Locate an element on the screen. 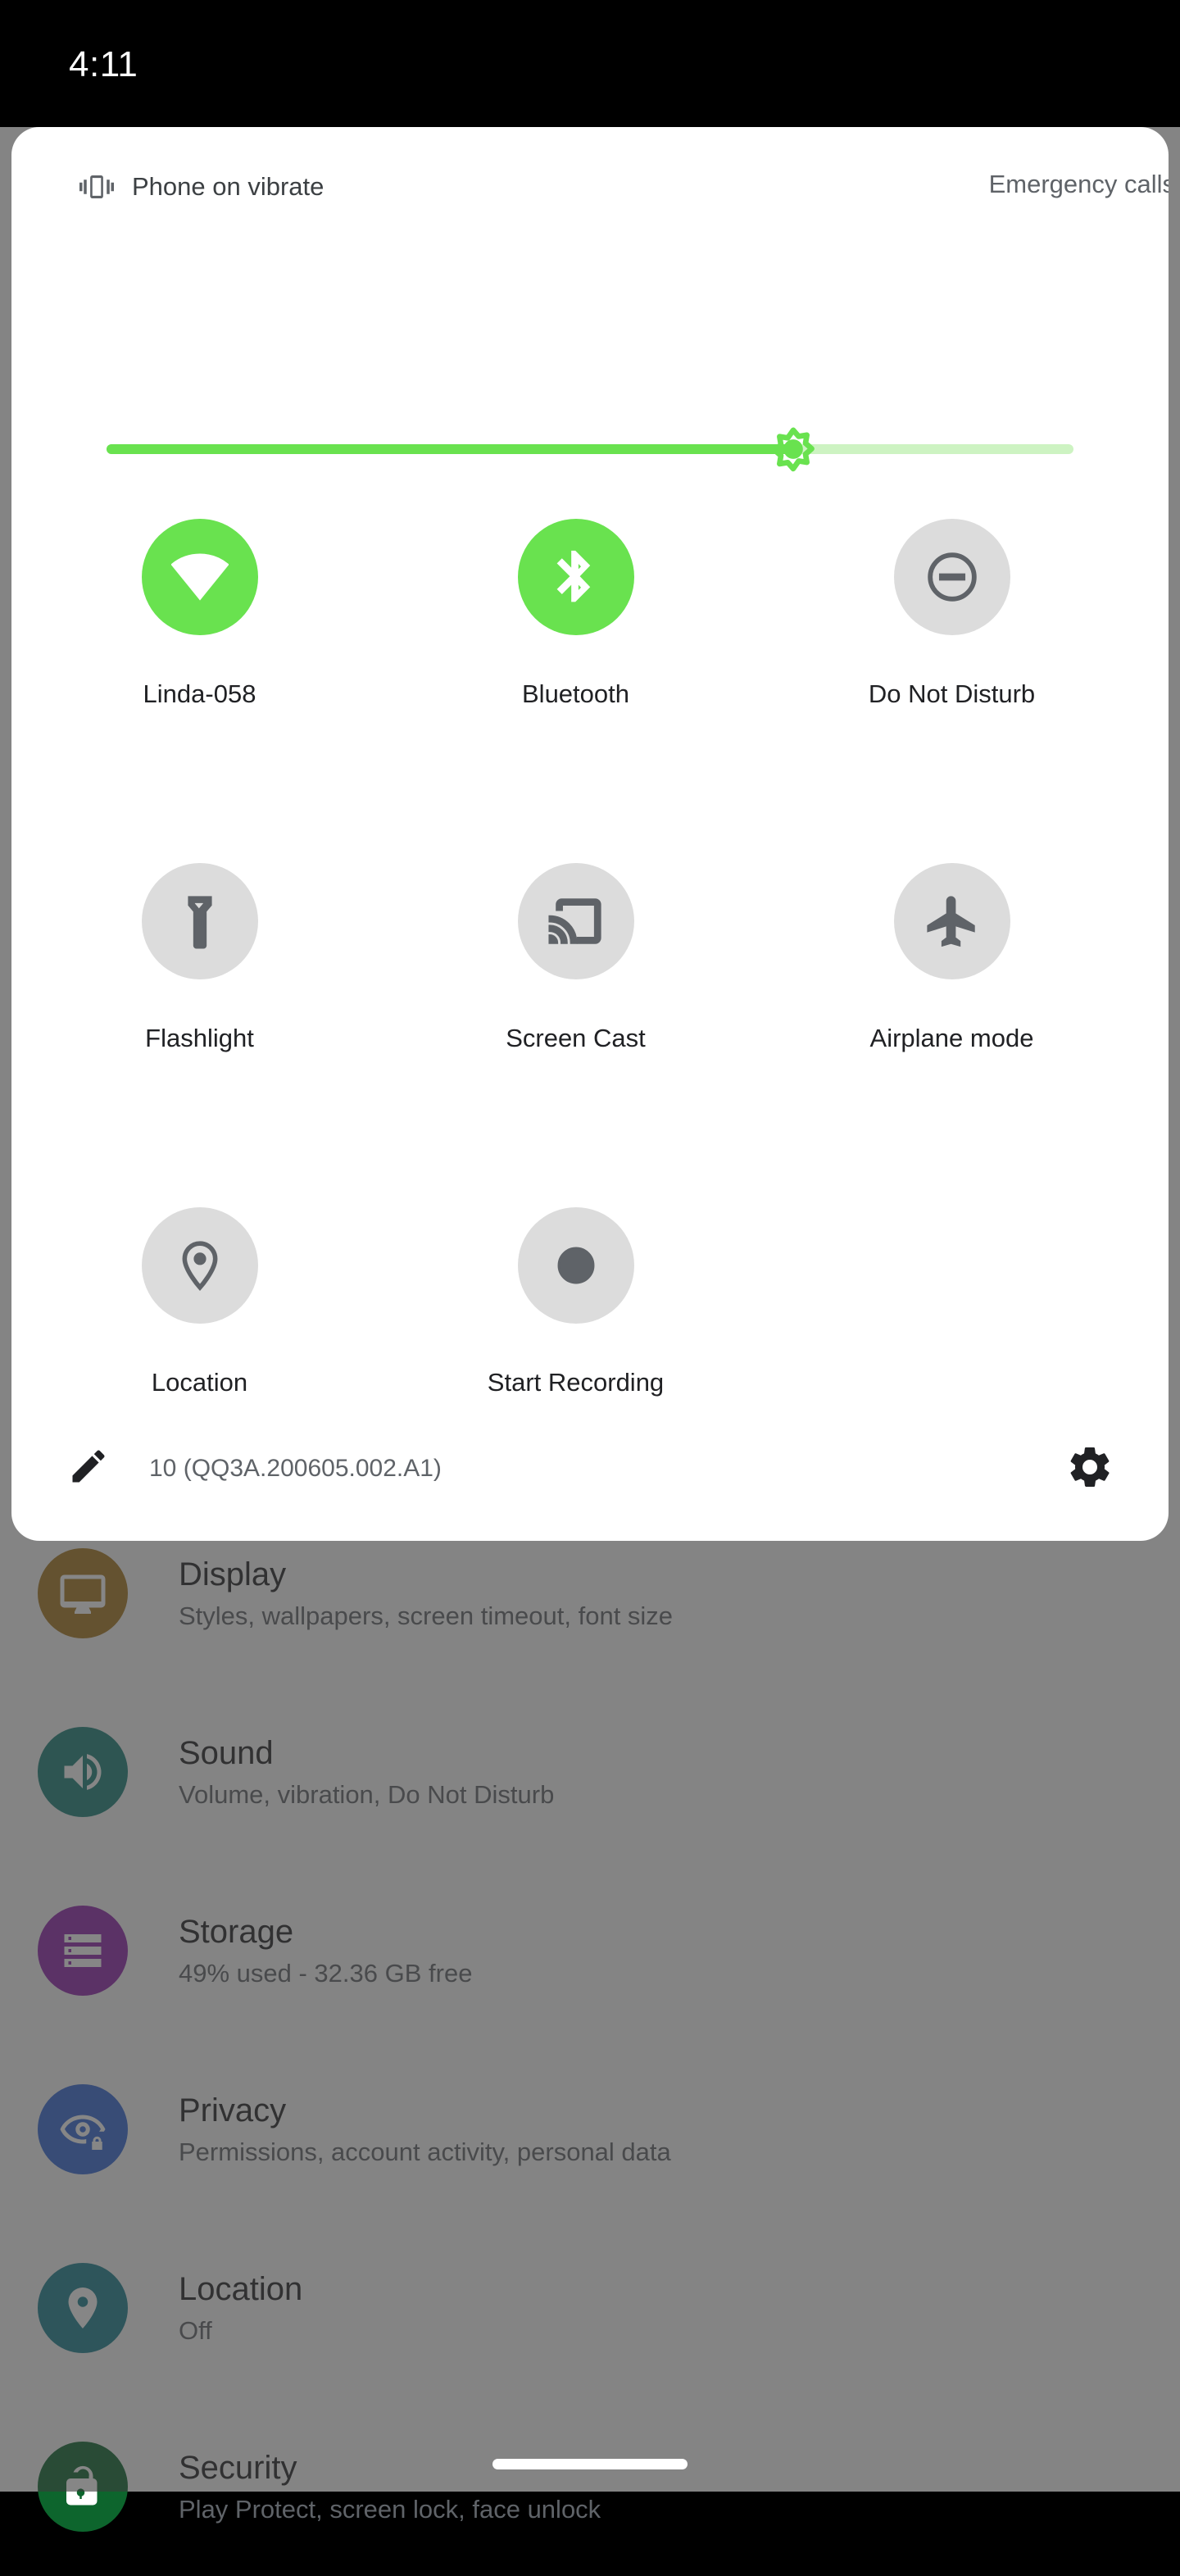  tile-label: Start Recording is located at coordinates (576, 1382).